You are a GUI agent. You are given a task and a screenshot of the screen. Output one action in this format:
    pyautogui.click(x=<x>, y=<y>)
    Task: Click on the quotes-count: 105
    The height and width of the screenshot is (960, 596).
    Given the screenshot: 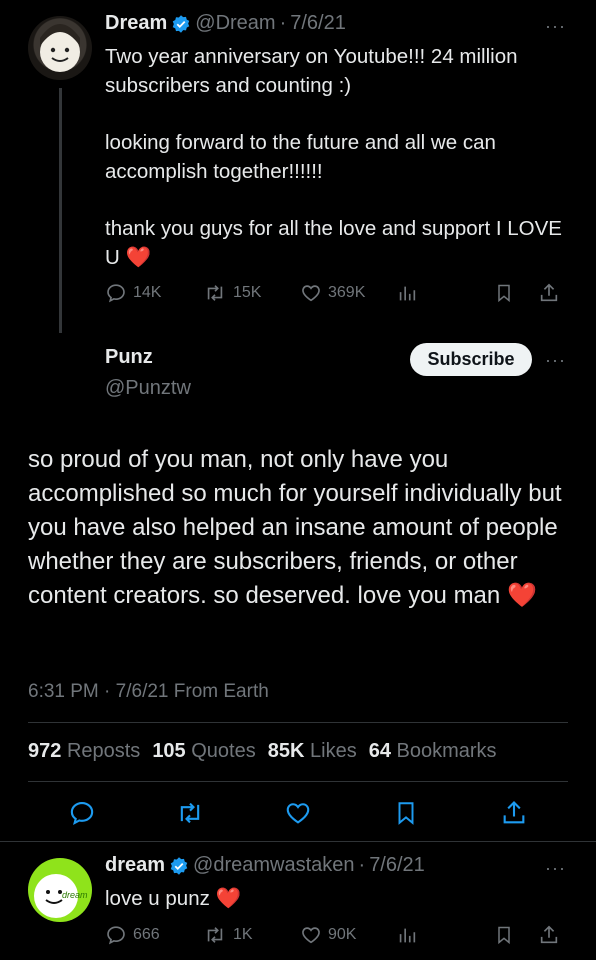 What is the action you would take?
    pyautogui.click(x=169, y=751)
    